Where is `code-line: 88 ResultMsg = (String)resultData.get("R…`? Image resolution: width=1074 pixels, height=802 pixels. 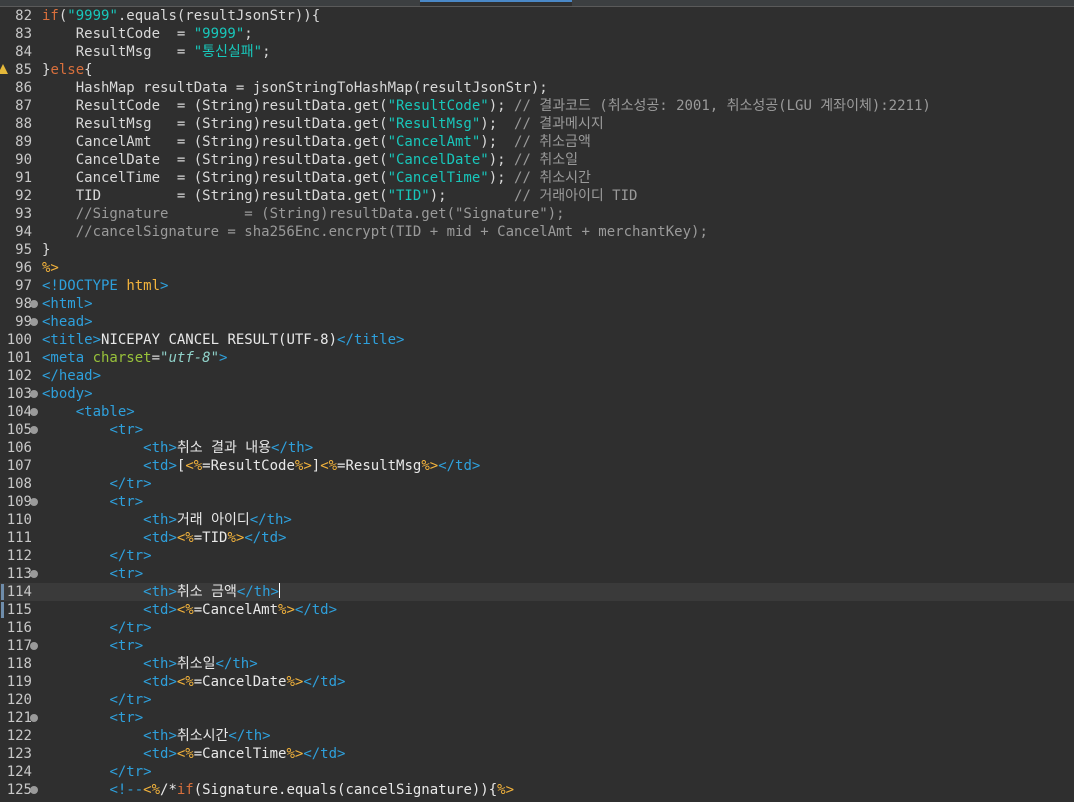 code-line: 88 ResultMsg = (String)resultData.get("R… is located at coordinates (537, 124).